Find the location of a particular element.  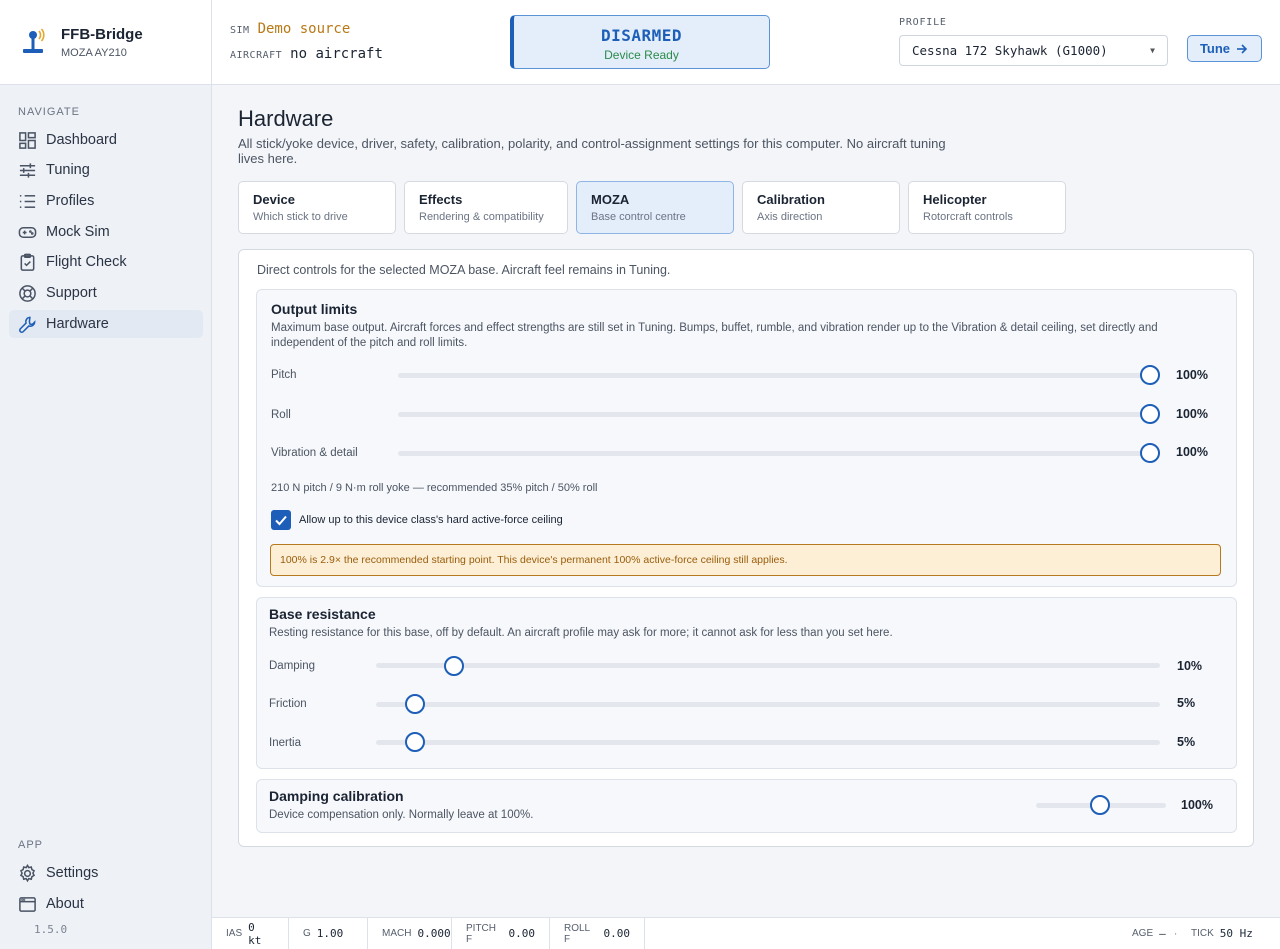

dashboard-icon is located at coordinates (27, 140).